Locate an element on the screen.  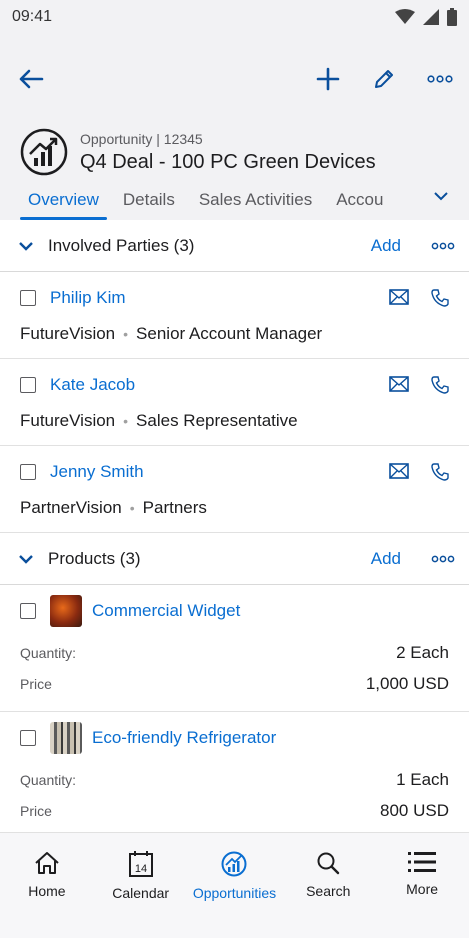
back-button is located at coordinates (31, 79).